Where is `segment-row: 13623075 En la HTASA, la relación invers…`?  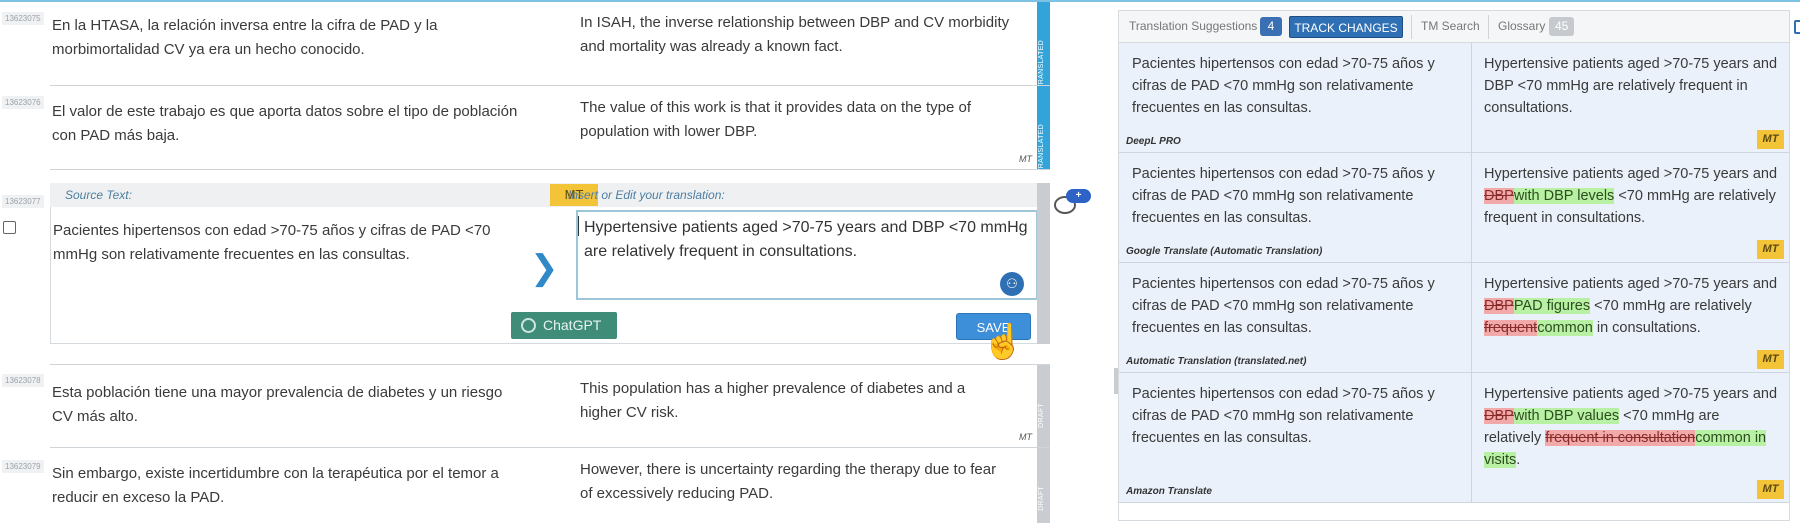
segment-row: 13623075 En la HTASA, la relación invers… is located at coordinates (530, 45).